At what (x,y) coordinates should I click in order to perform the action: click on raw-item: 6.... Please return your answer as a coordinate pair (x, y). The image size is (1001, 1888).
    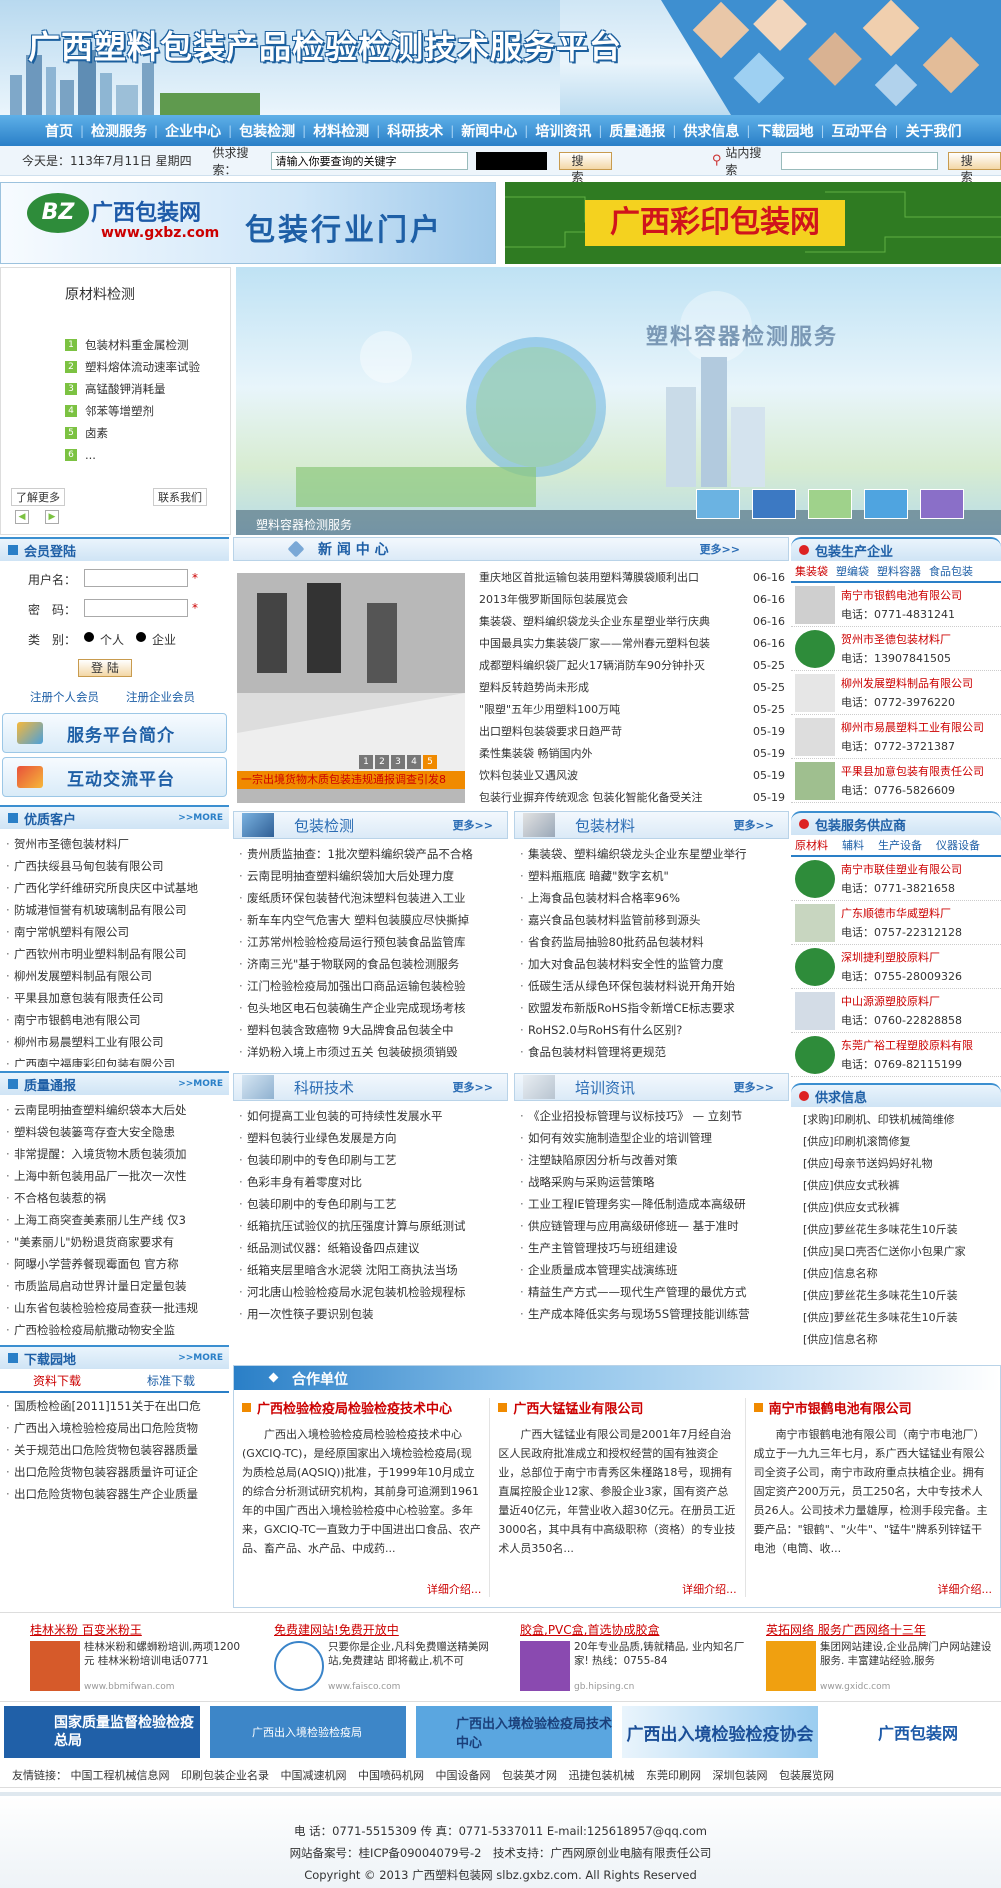
    Looking at the image, I should click on (132, 455).